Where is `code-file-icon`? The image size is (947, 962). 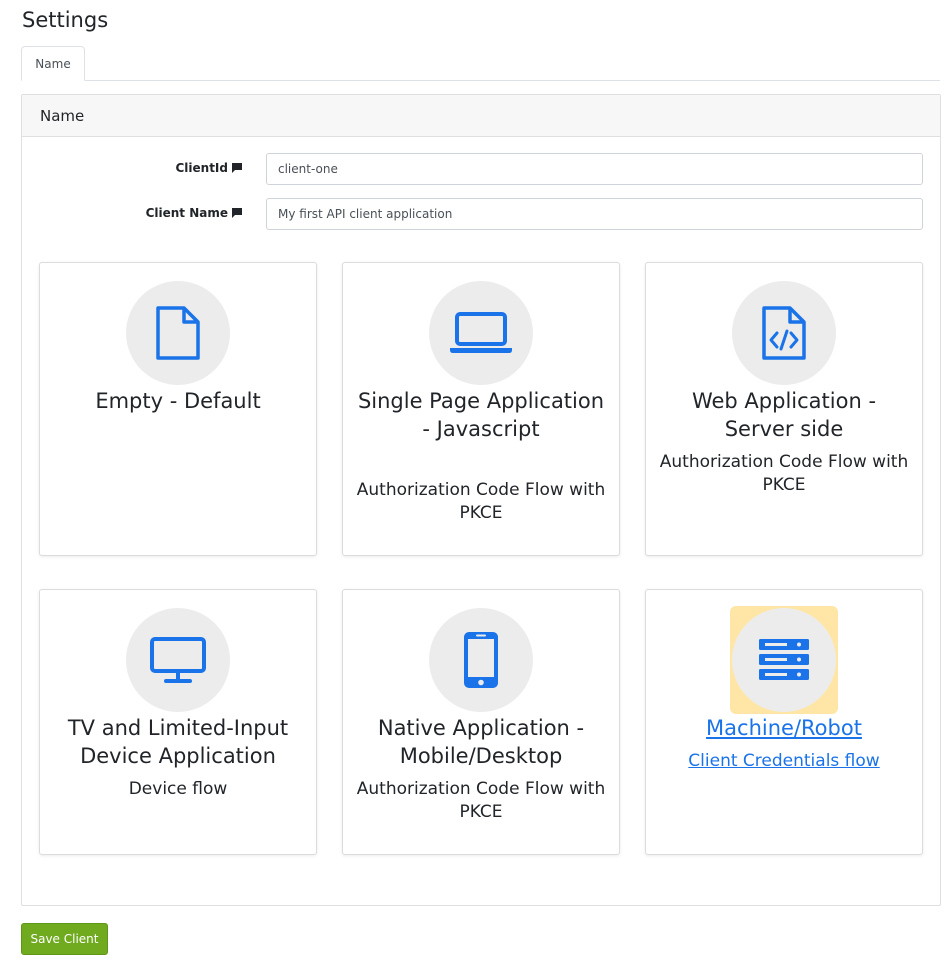
code-file-icon is located at coordinates (784, 333).